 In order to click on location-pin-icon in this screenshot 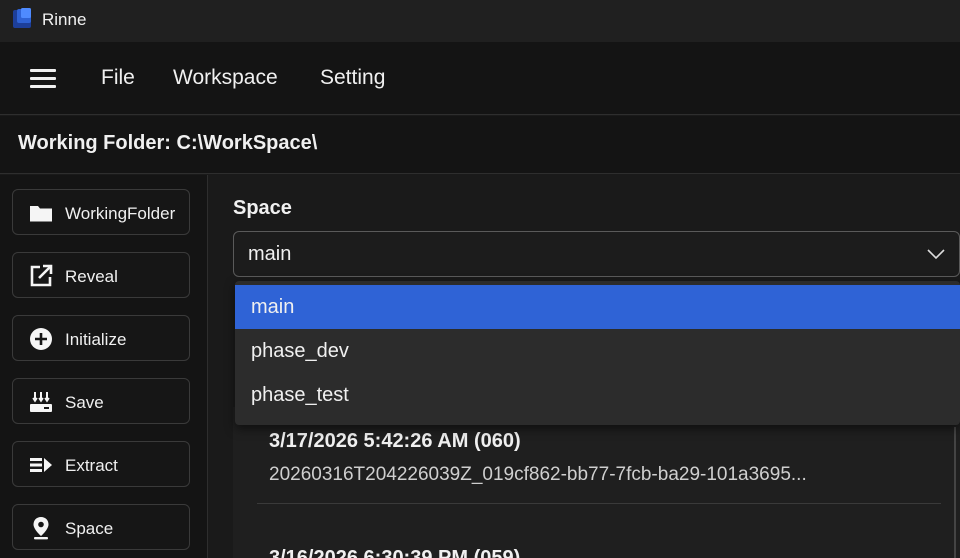, I will do `click(41, 528)`.